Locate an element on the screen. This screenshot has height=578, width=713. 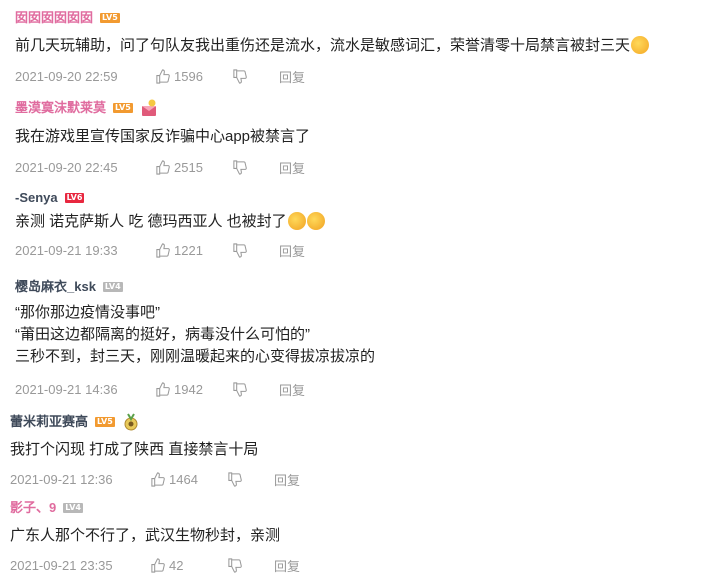
like-count: 2515 is located at coordinates (188, 167).